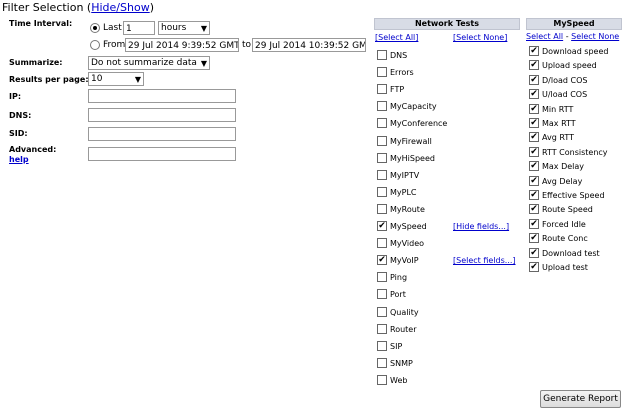 Image resolution: width=630 pixels, height=411 pixels. What do you see at coordinates (396, 346) in the screenshot?
I see `network-test-label: SIP` at bounding box center [396, 346].